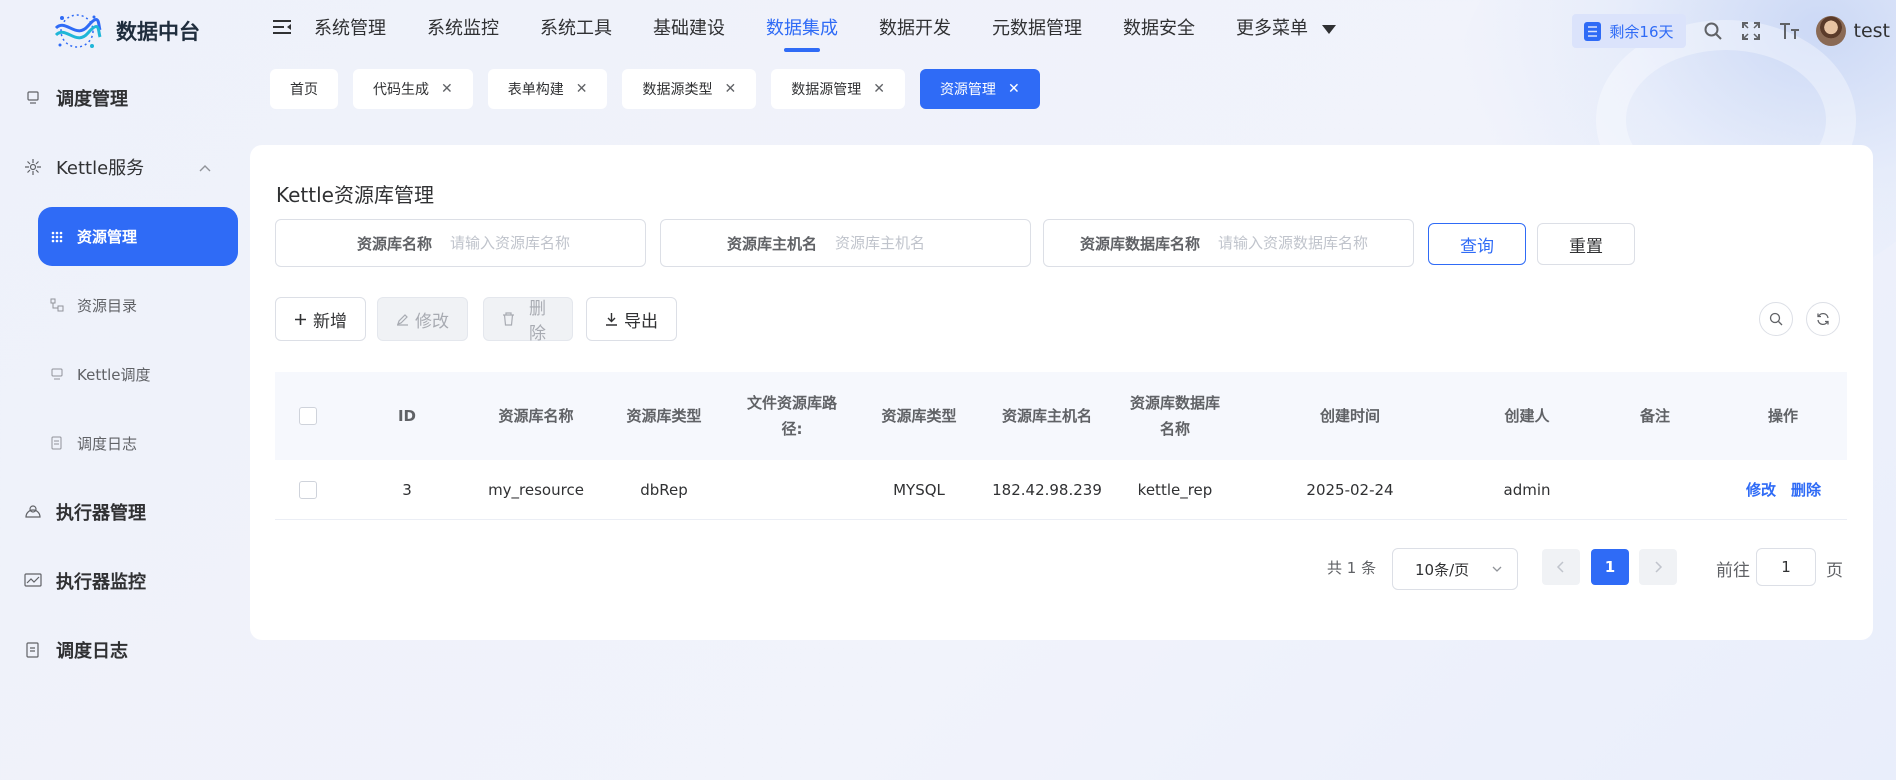 The image size is (1896, 780). Describe the element at coordinates (1789, 31) in the screenshot. I see `font-size-icon` at that location.